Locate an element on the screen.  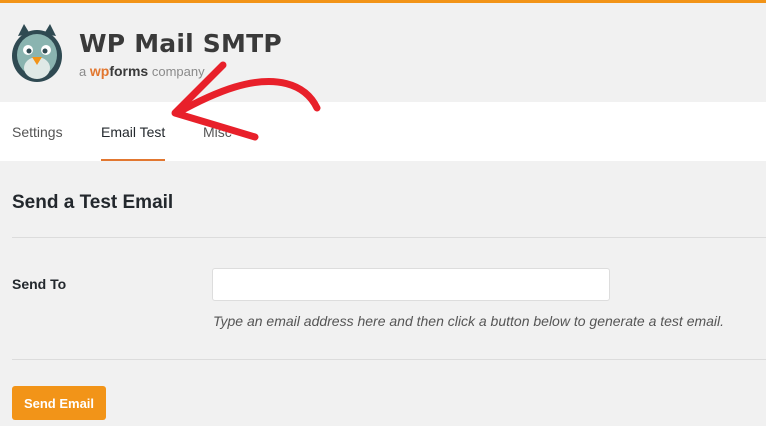
wpforms-logo-forms: forms is located at coordinates (129, 71).